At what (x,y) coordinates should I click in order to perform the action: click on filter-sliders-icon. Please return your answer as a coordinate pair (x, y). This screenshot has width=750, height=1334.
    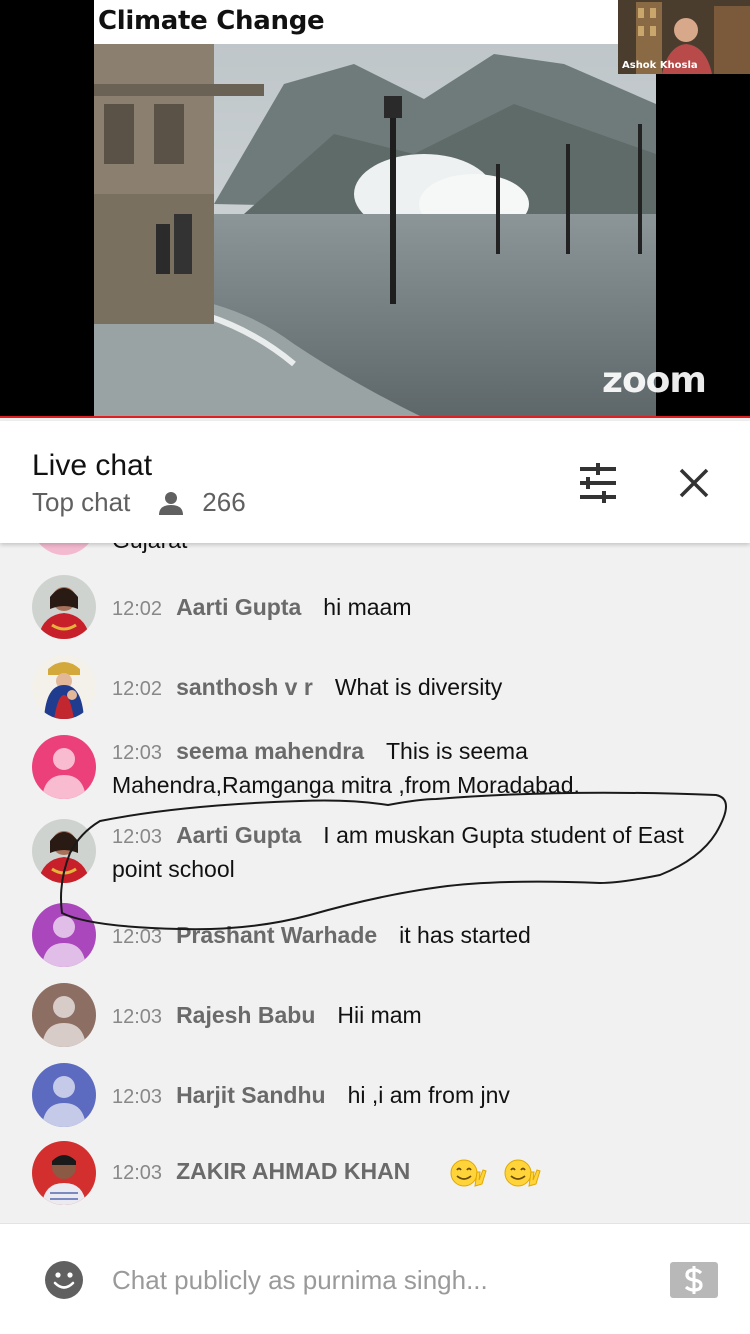
    Looking at the image, I should click on (598, 483).